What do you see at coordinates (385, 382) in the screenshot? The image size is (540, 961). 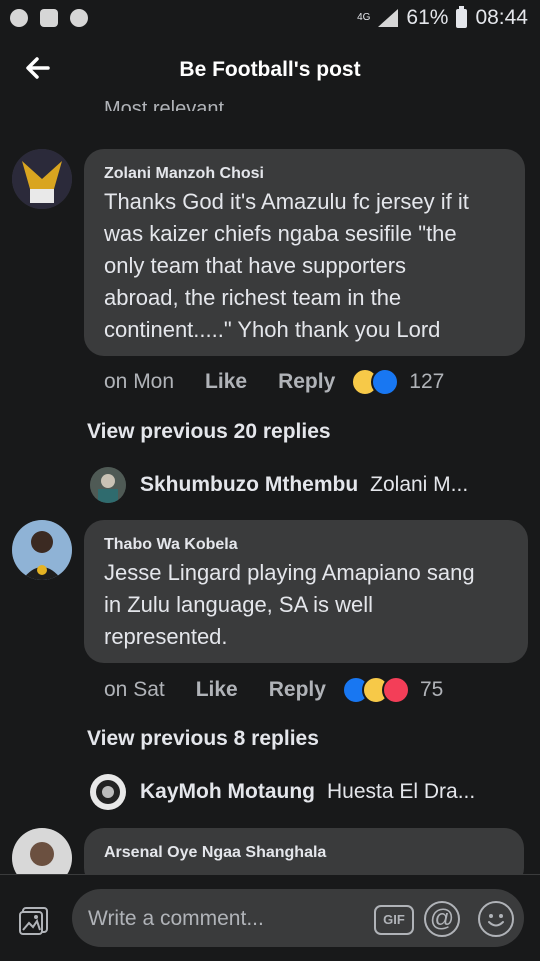 I see `like-icon` at bounding box center [385, 382].